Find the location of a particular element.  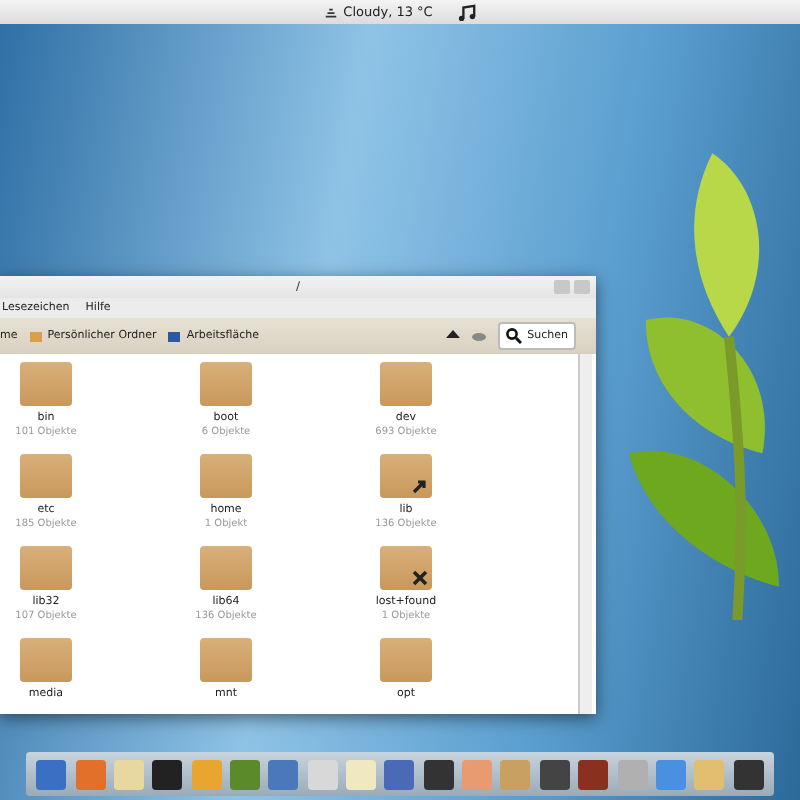

link-arrow-icon is located at coordinates (420, 486).